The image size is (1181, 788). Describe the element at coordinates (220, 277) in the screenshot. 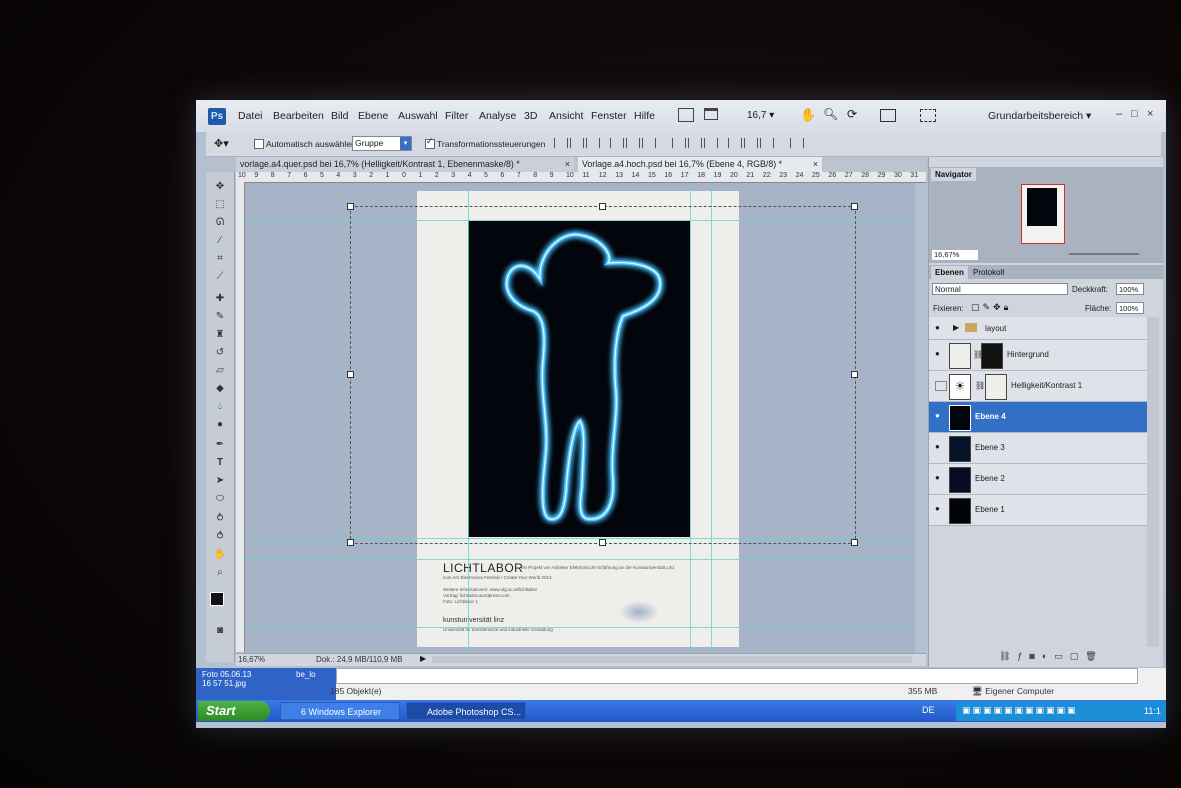

I see `eyedropper-tool-icon: ⟋` at that location.